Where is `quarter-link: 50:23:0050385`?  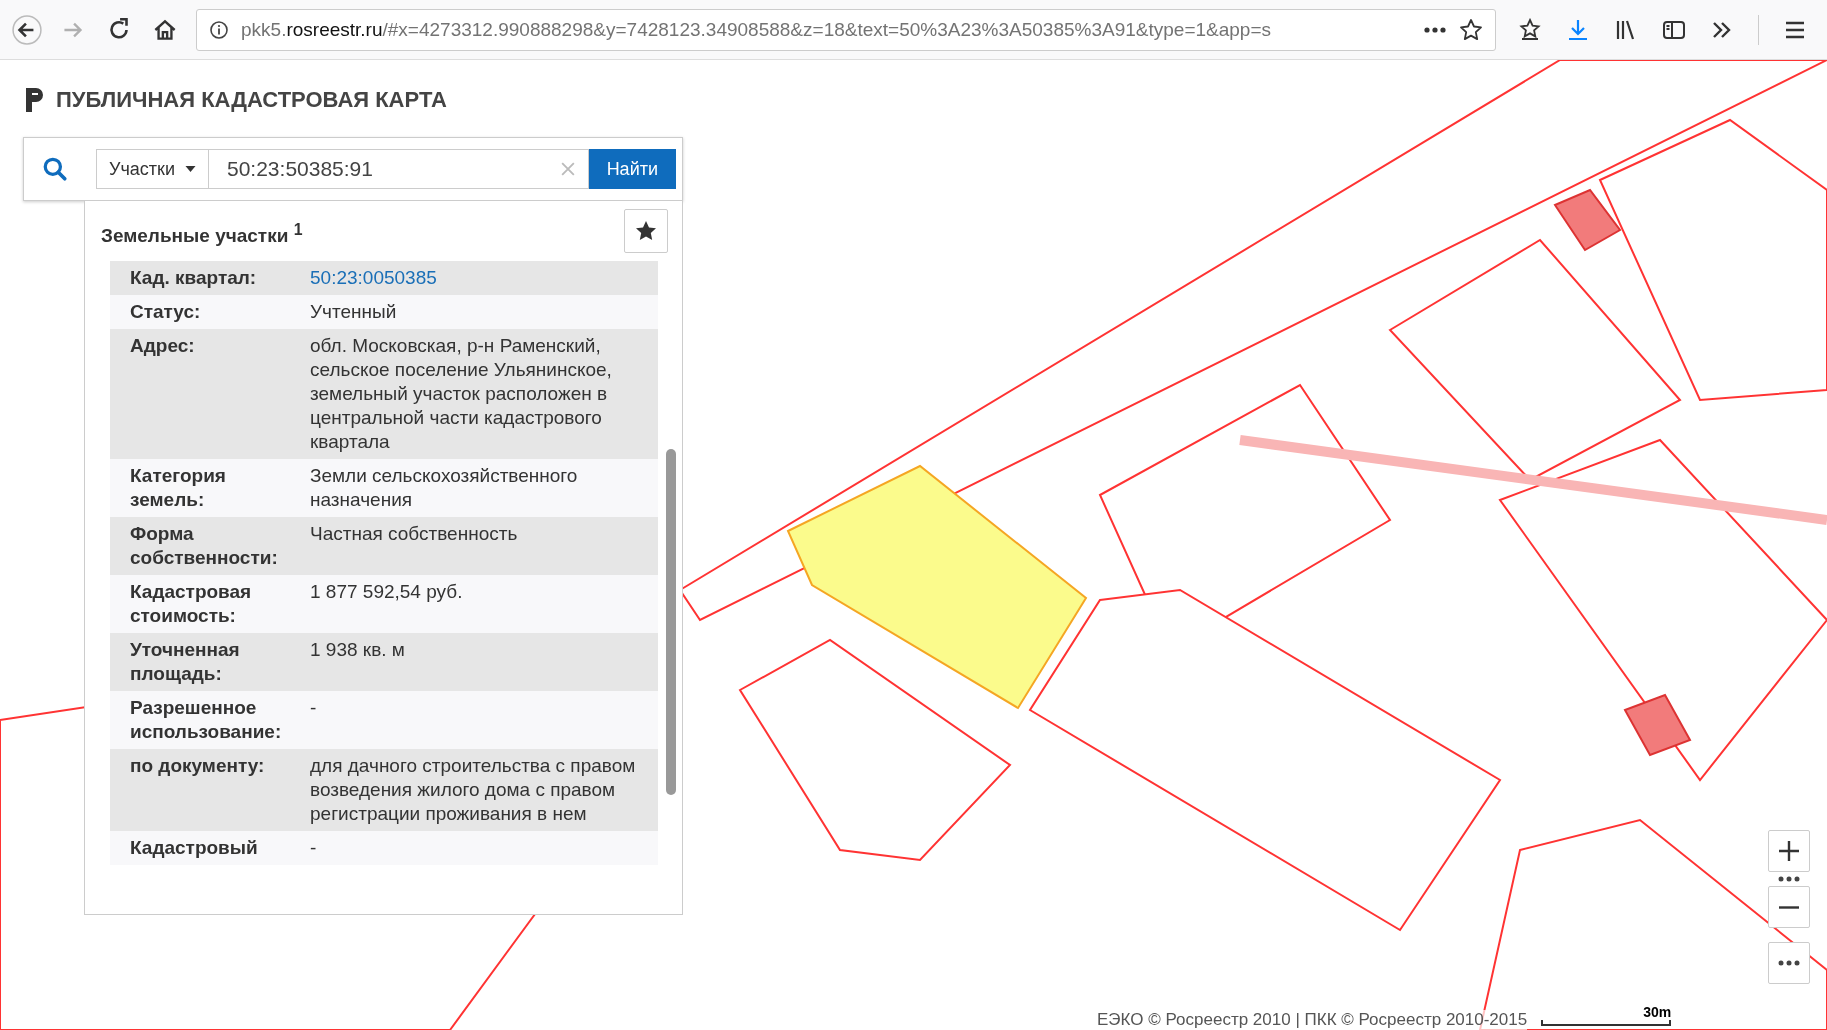
quarter-link: 50:23:0050385 is located at coordinates (484, 278).